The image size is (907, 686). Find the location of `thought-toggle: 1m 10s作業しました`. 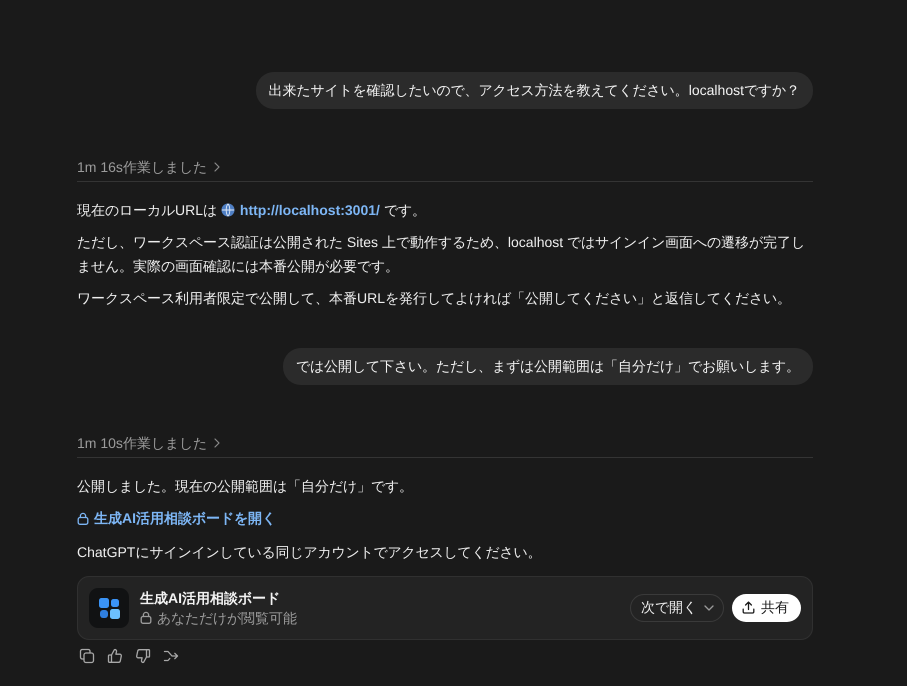

thought-toggle: 1m 10s作業しました is located at coordinates (148, 443).